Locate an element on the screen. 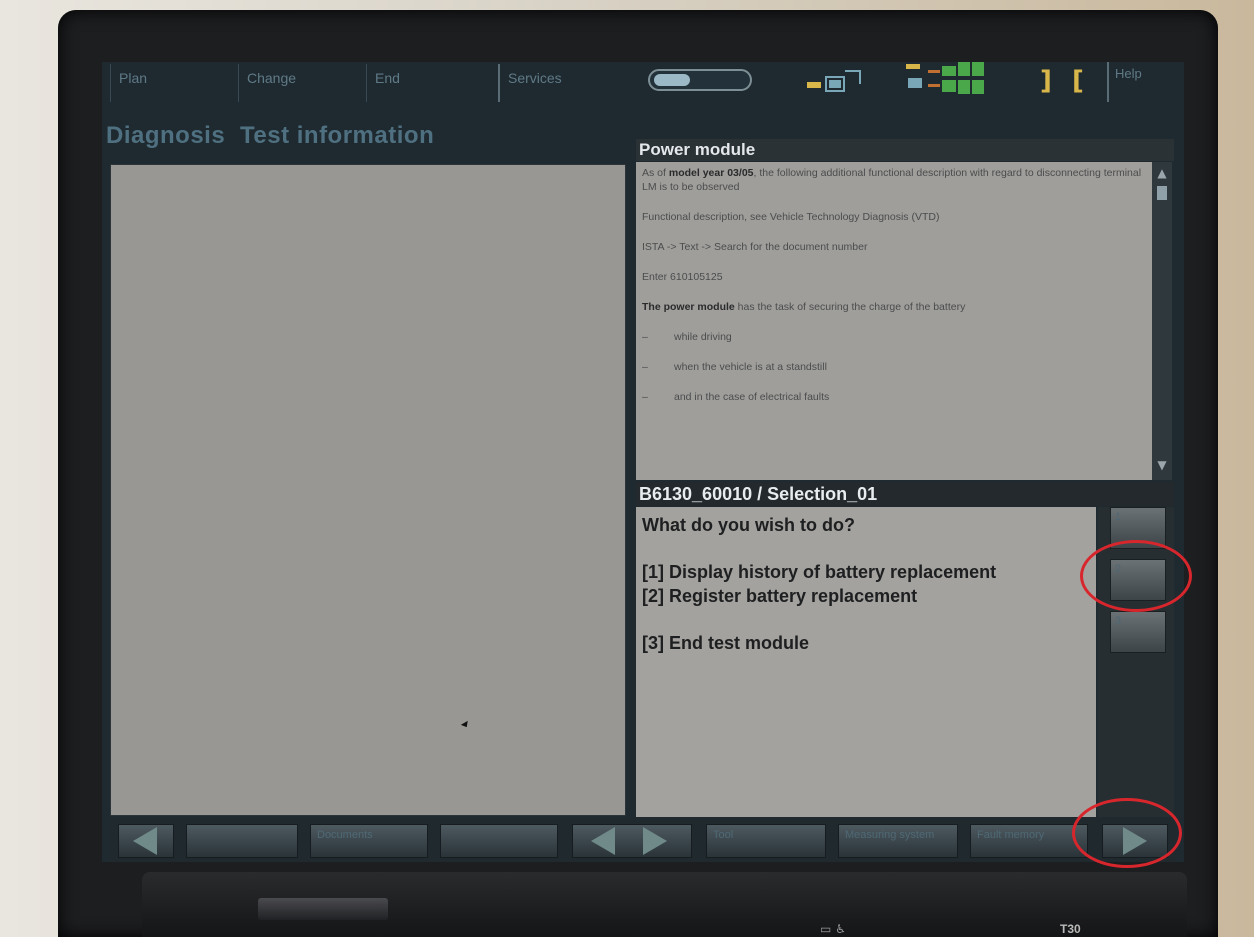 The height and width of the screenshot is (937, 1254). tool-button: Tool is located at coordinates (766, 841).